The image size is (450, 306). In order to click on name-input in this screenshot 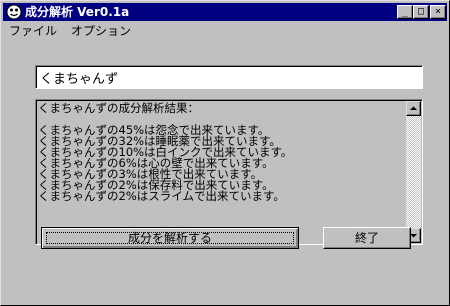, I will do `click(229, 77)`.